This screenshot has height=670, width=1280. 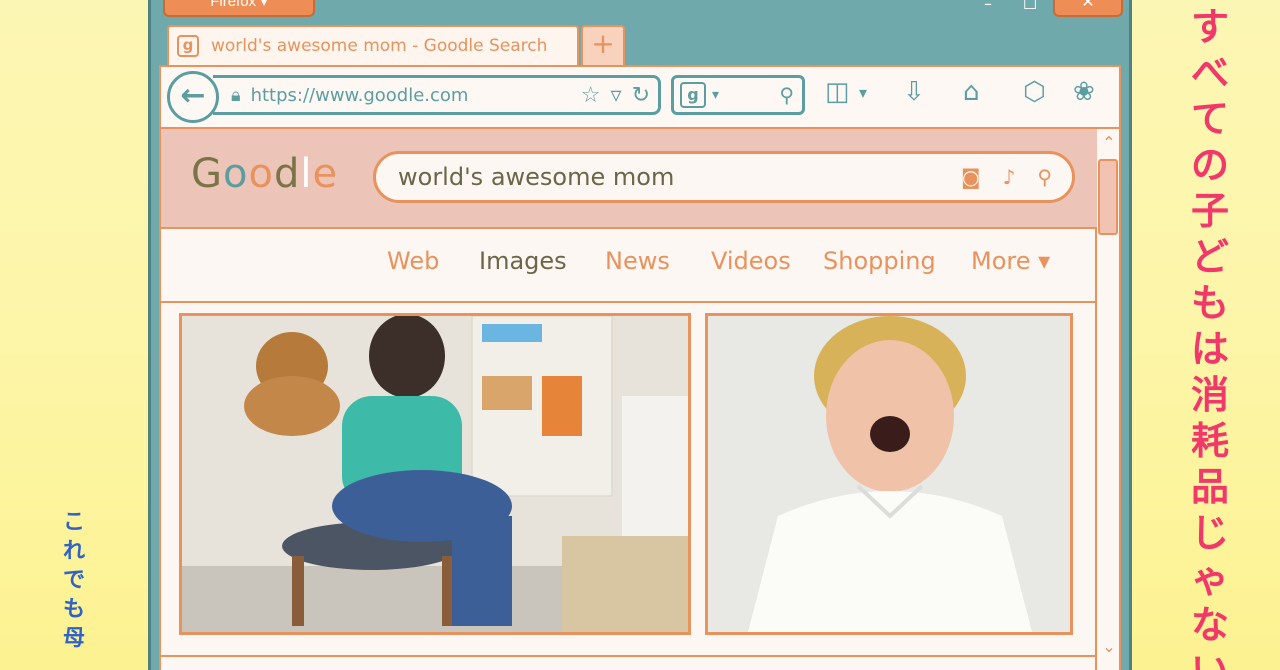 What do you see at coordinates (1084, 92) in the screenshot?
I see `addons-icon: ❀` at bounding box center [1084, 92].